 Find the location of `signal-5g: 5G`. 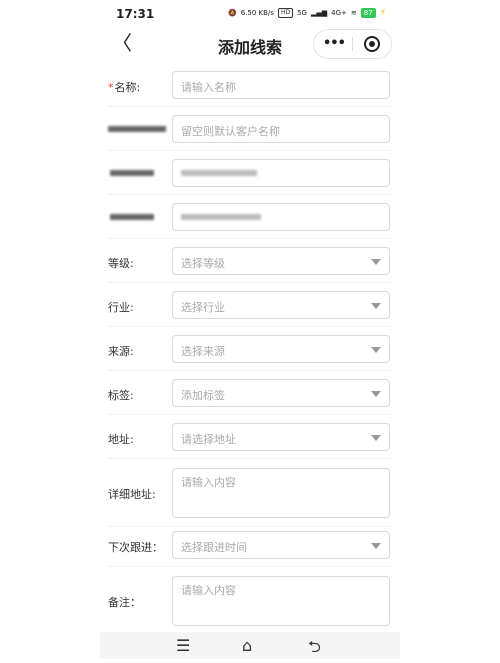

signal-5g: 5G is located at coordinates (302, 13).